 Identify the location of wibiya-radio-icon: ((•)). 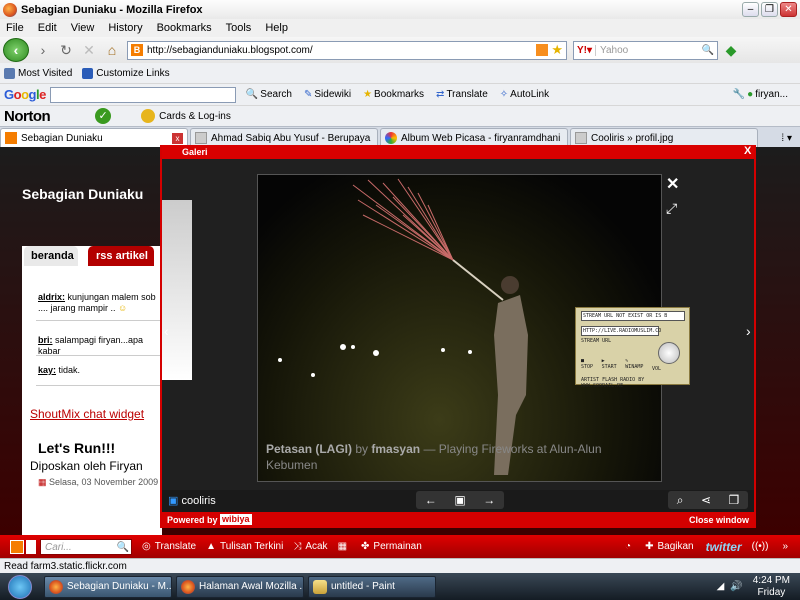
(762, 546).